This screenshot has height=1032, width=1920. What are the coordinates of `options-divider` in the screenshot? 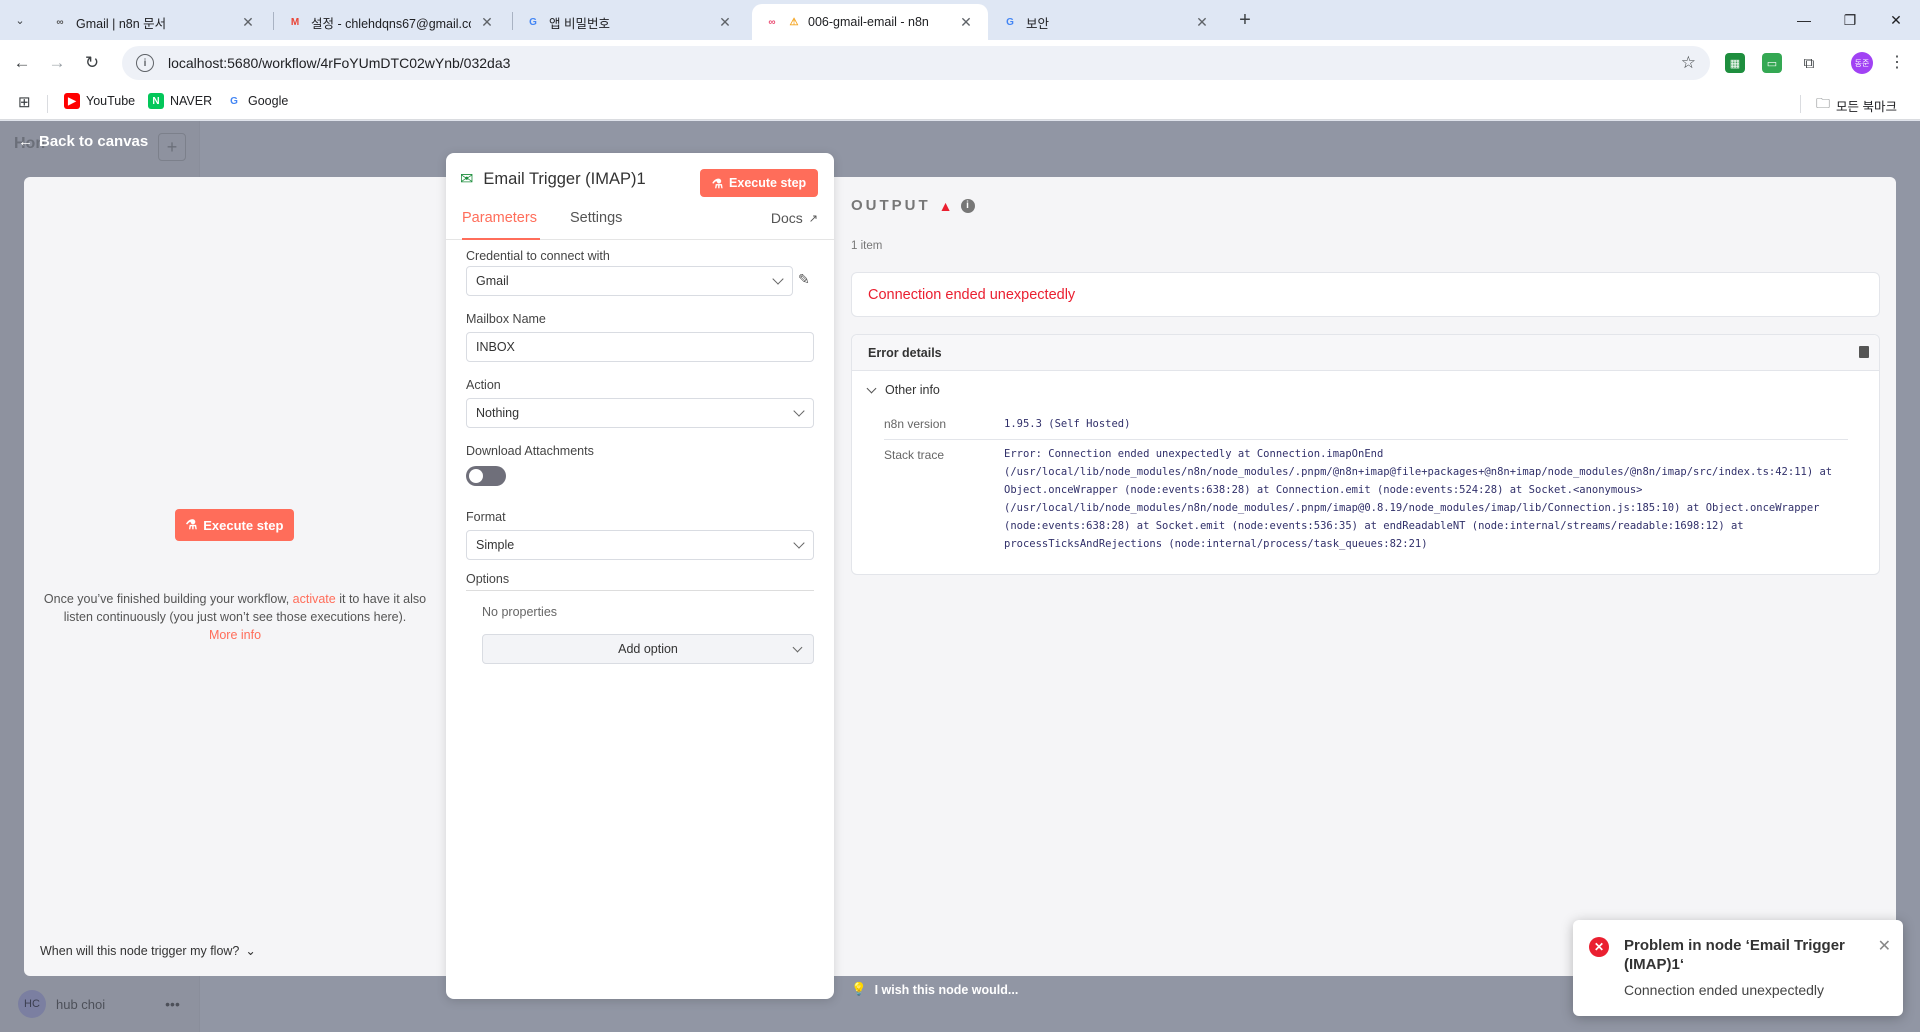 It's located at (640, 590).